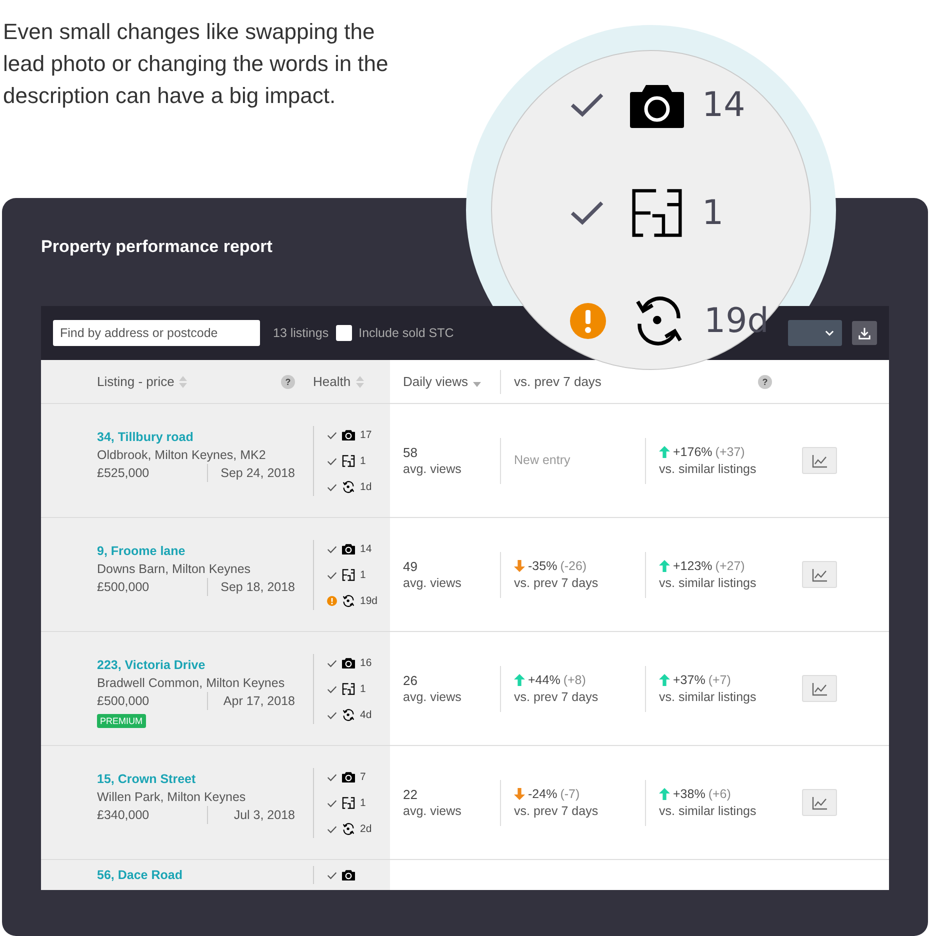 Image resolution: width=930 pixels, height=936 pixels. What do you see at coordinates (366, 829) in the screenshot?
I see `health-value: 2d` at bounding box center [366, 829].